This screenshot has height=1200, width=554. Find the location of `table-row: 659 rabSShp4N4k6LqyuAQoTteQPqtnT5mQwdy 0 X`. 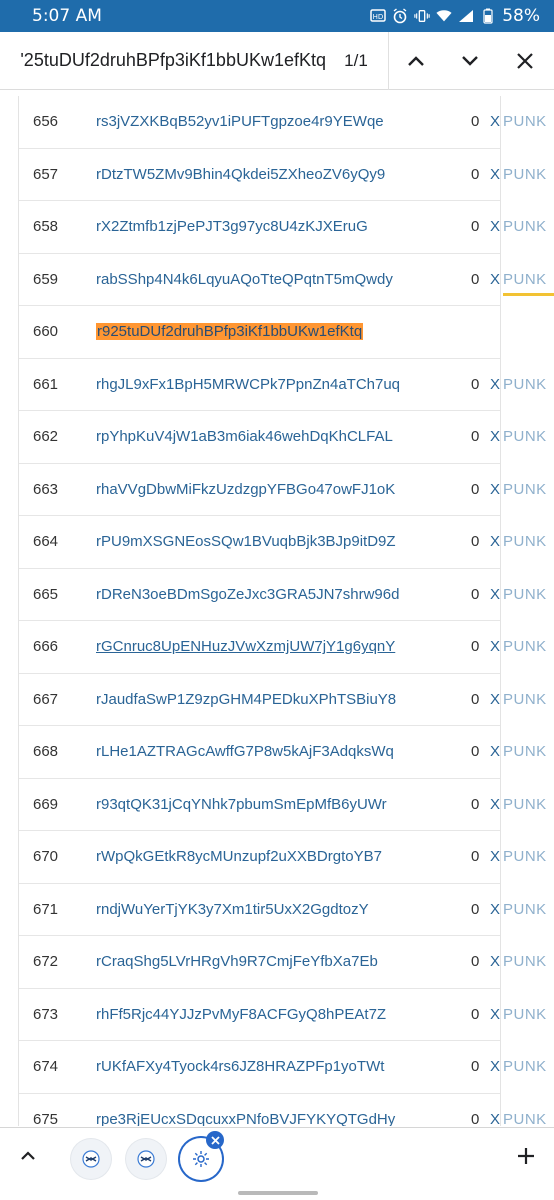

table-row: 659 rabSShp4N4k6LqyuAQoTteQPqtnT5mQwdy 0 X is located at coordinates (259, 280).